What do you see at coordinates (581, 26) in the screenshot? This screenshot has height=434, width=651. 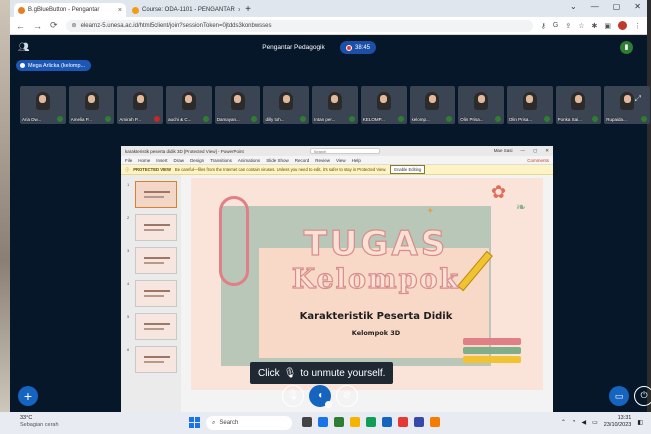 I see `bookmark-star-icon: ☆` at bounding box center [581, 26].